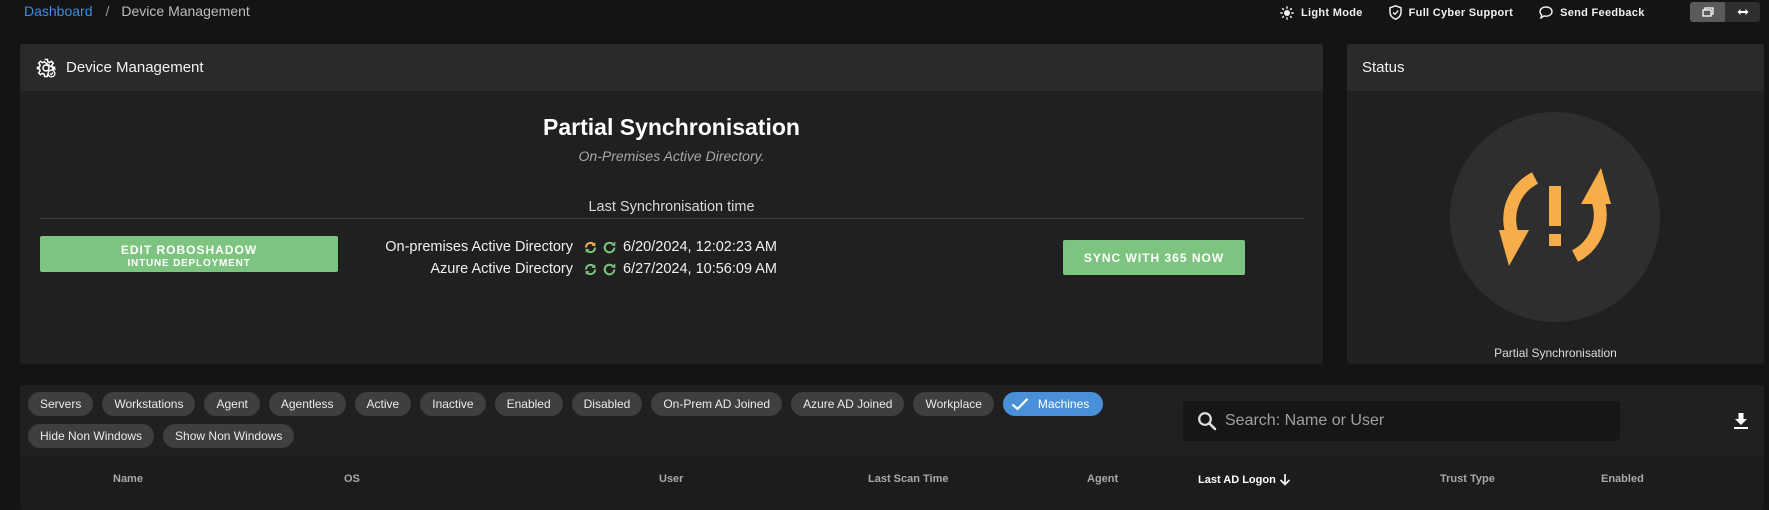 The width and height of the screenshot is (1769, 510). I want to click on edit-roboshadow-button: EDIT ROBOSHADOW INTUNE DEPLOYMENT, so click(189, 254).